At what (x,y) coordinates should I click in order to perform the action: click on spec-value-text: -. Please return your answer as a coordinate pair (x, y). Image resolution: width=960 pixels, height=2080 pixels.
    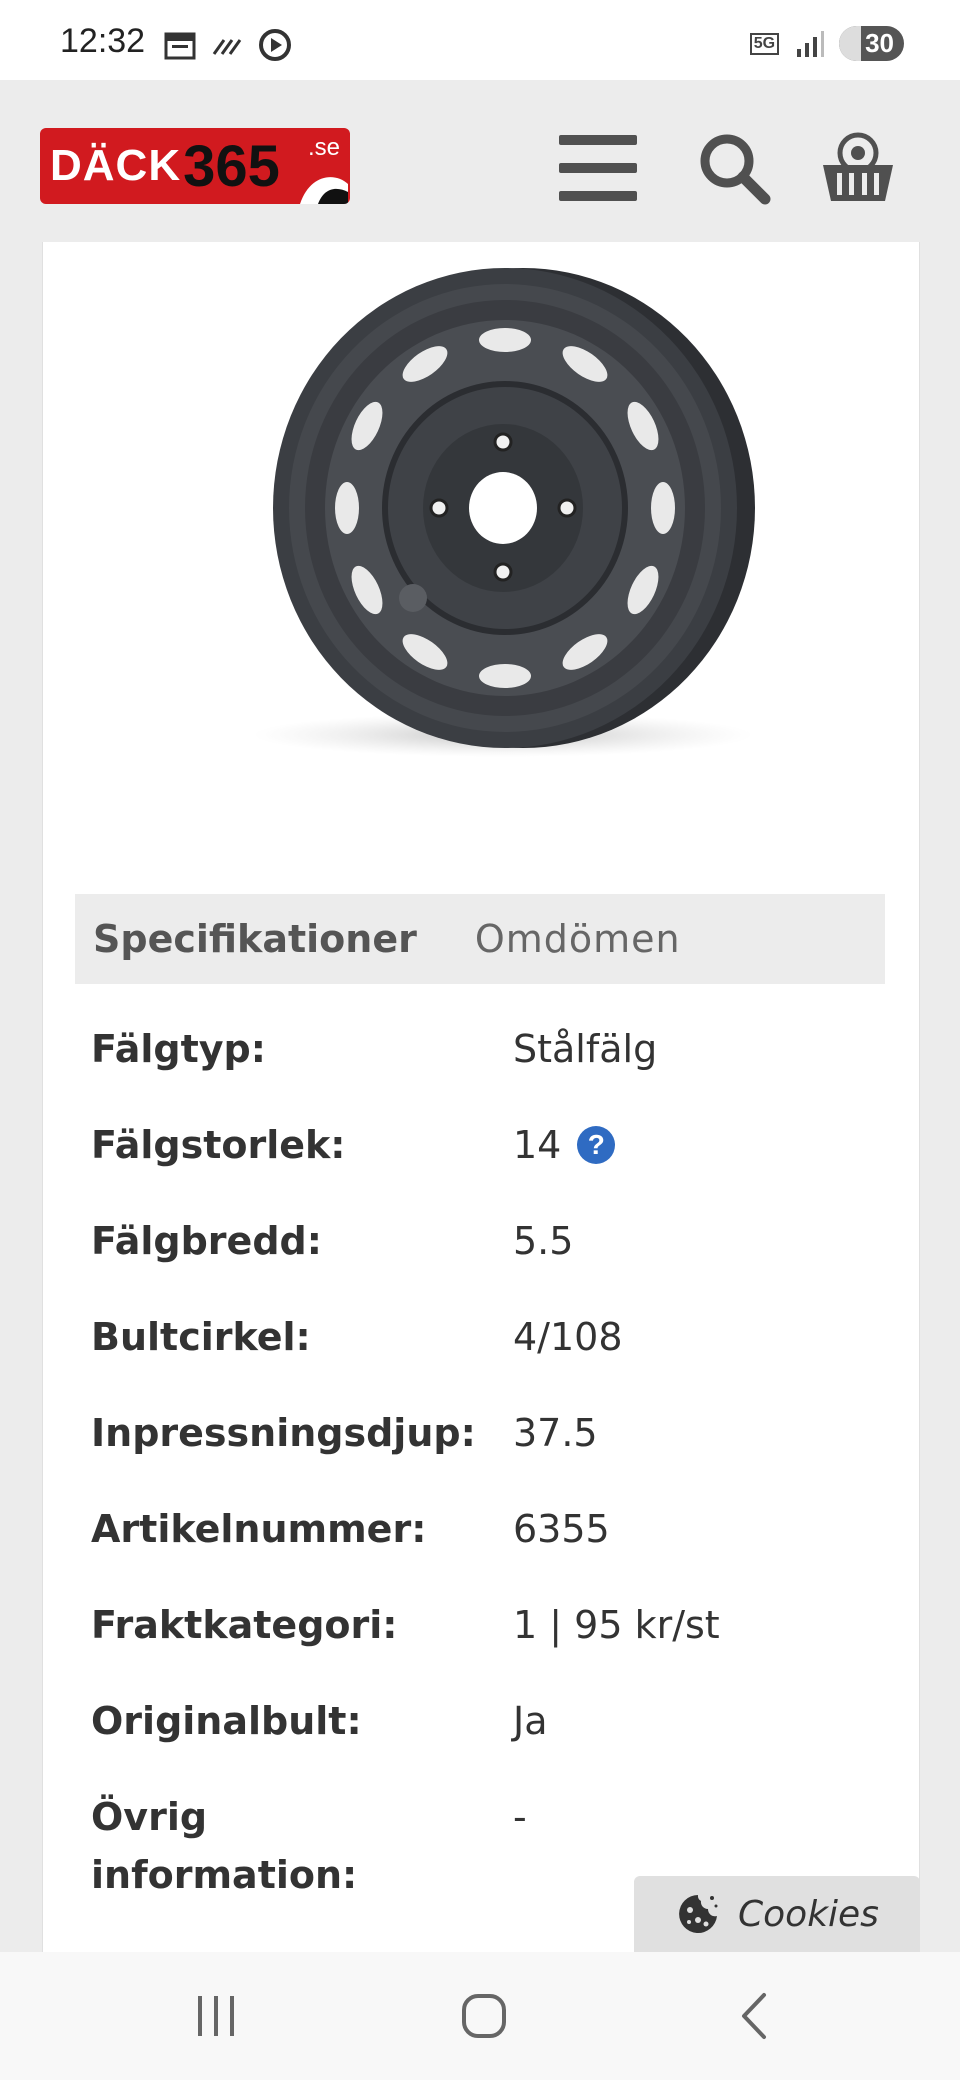
    Looking at the image, I should click on (520, 1817).